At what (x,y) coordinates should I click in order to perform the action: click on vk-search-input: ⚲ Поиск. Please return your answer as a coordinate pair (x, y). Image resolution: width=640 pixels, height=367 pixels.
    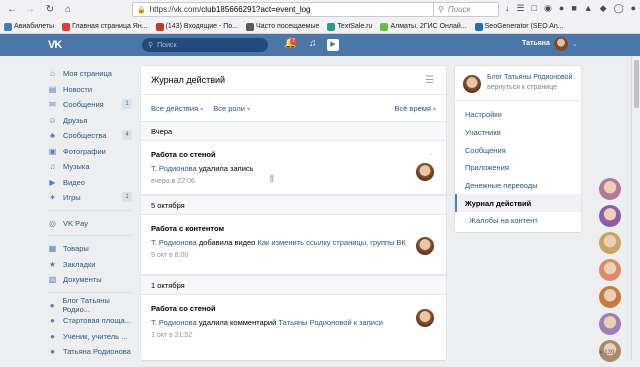
    Looking at the image, I should click on (205, 45).